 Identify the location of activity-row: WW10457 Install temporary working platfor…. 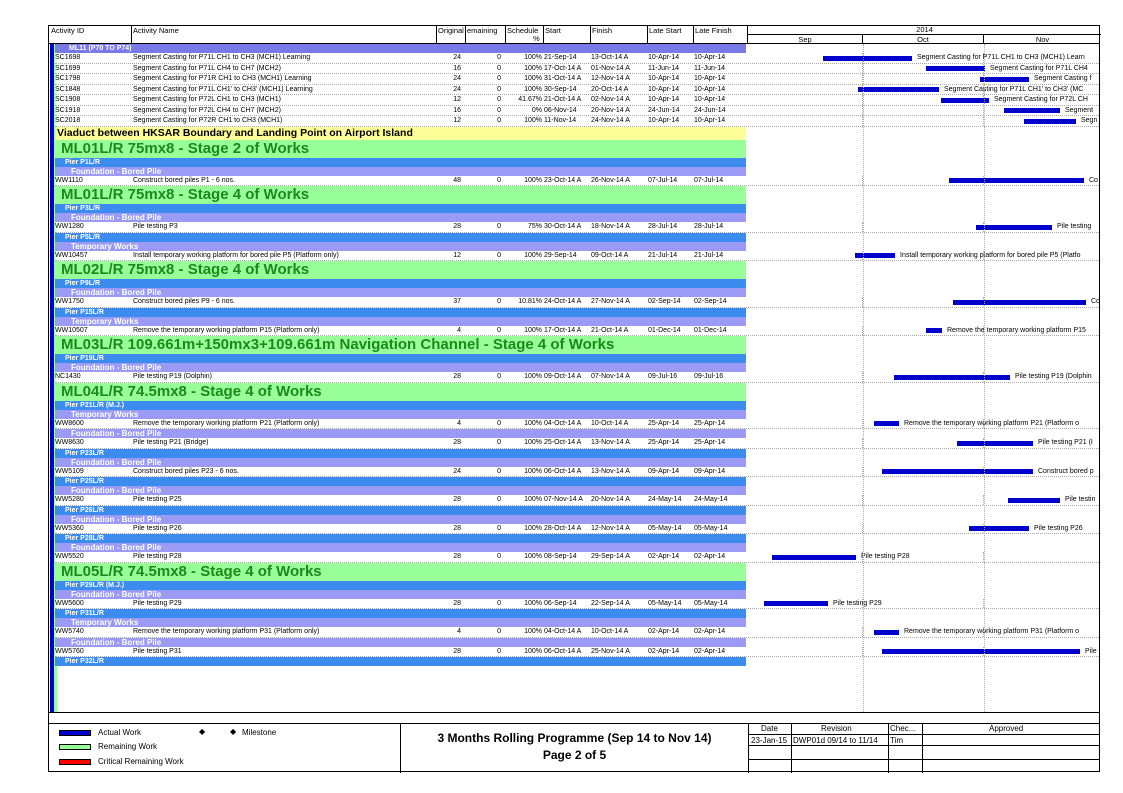
(577, 255).